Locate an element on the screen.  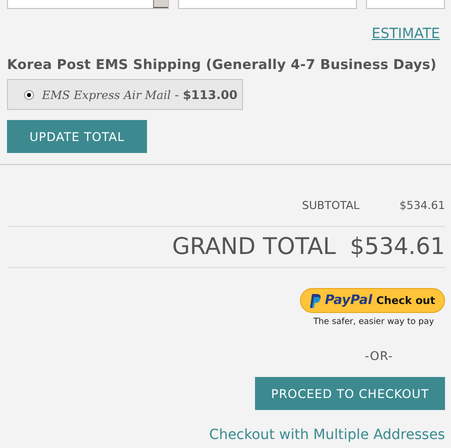
shipping-option: EMS Express Air Mail - $113.00 is located at coordinates (125, 94).